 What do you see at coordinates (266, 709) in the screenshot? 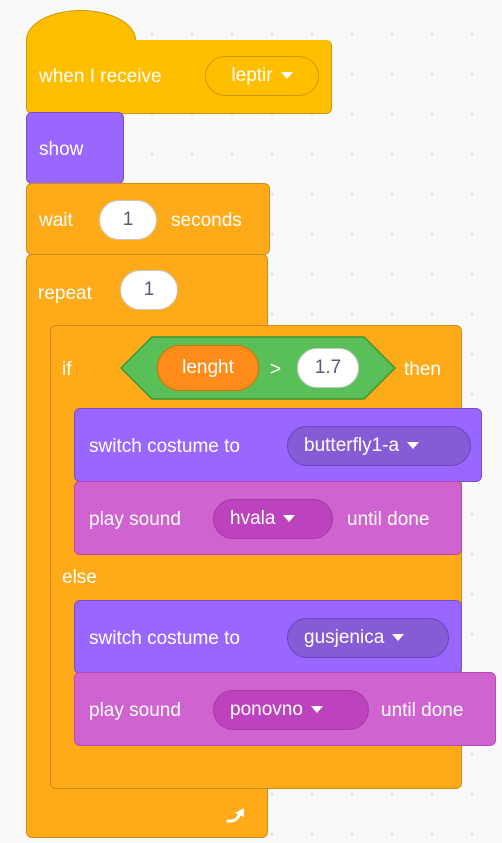
I see `sound-value: ponovno` at bounding box center [266, 709].